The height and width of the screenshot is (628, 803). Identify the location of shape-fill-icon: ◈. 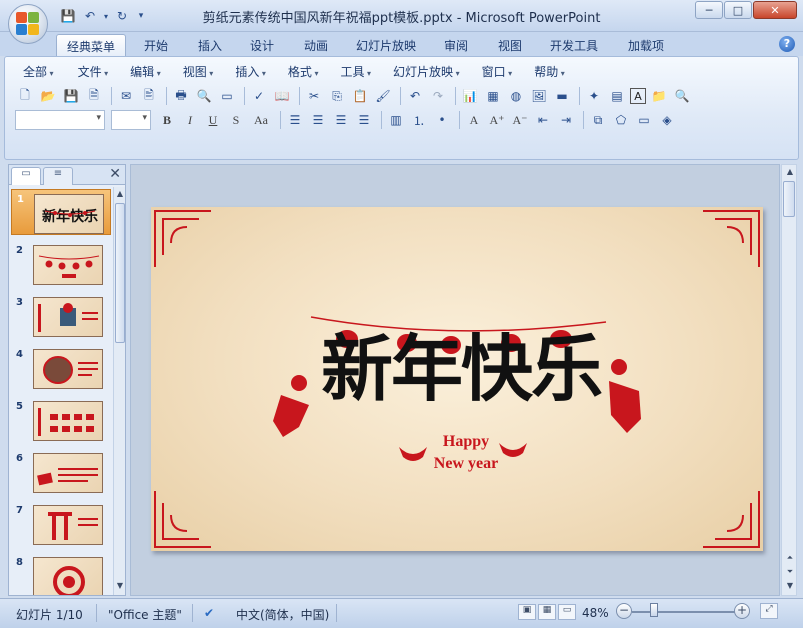
(667, 120).